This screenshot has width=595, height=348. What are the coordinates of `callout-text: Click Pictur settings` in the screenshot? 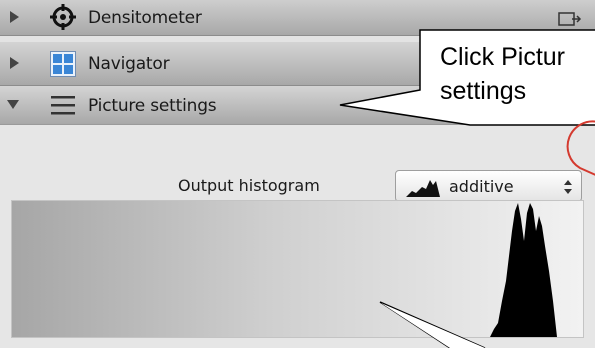 It's located at (503, 74).